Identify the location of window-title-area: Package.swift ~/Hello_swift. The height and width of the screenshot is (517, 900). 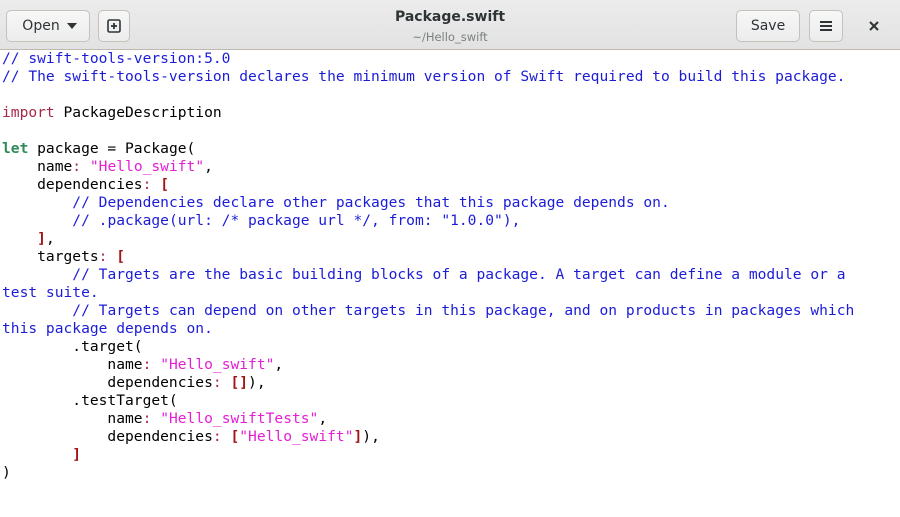
(450, 27).